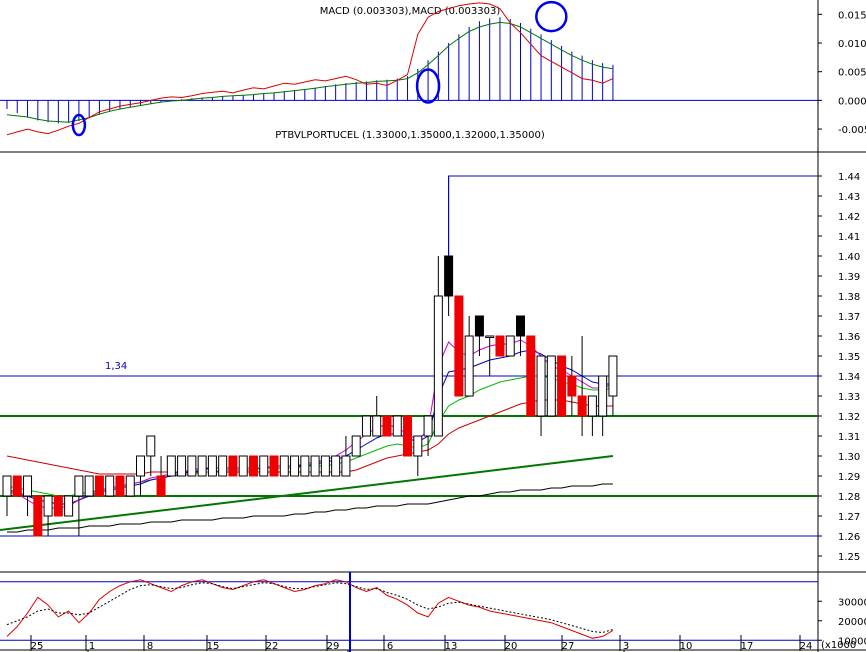  I want to click on x-tick-label: 6, so click(390, 646).